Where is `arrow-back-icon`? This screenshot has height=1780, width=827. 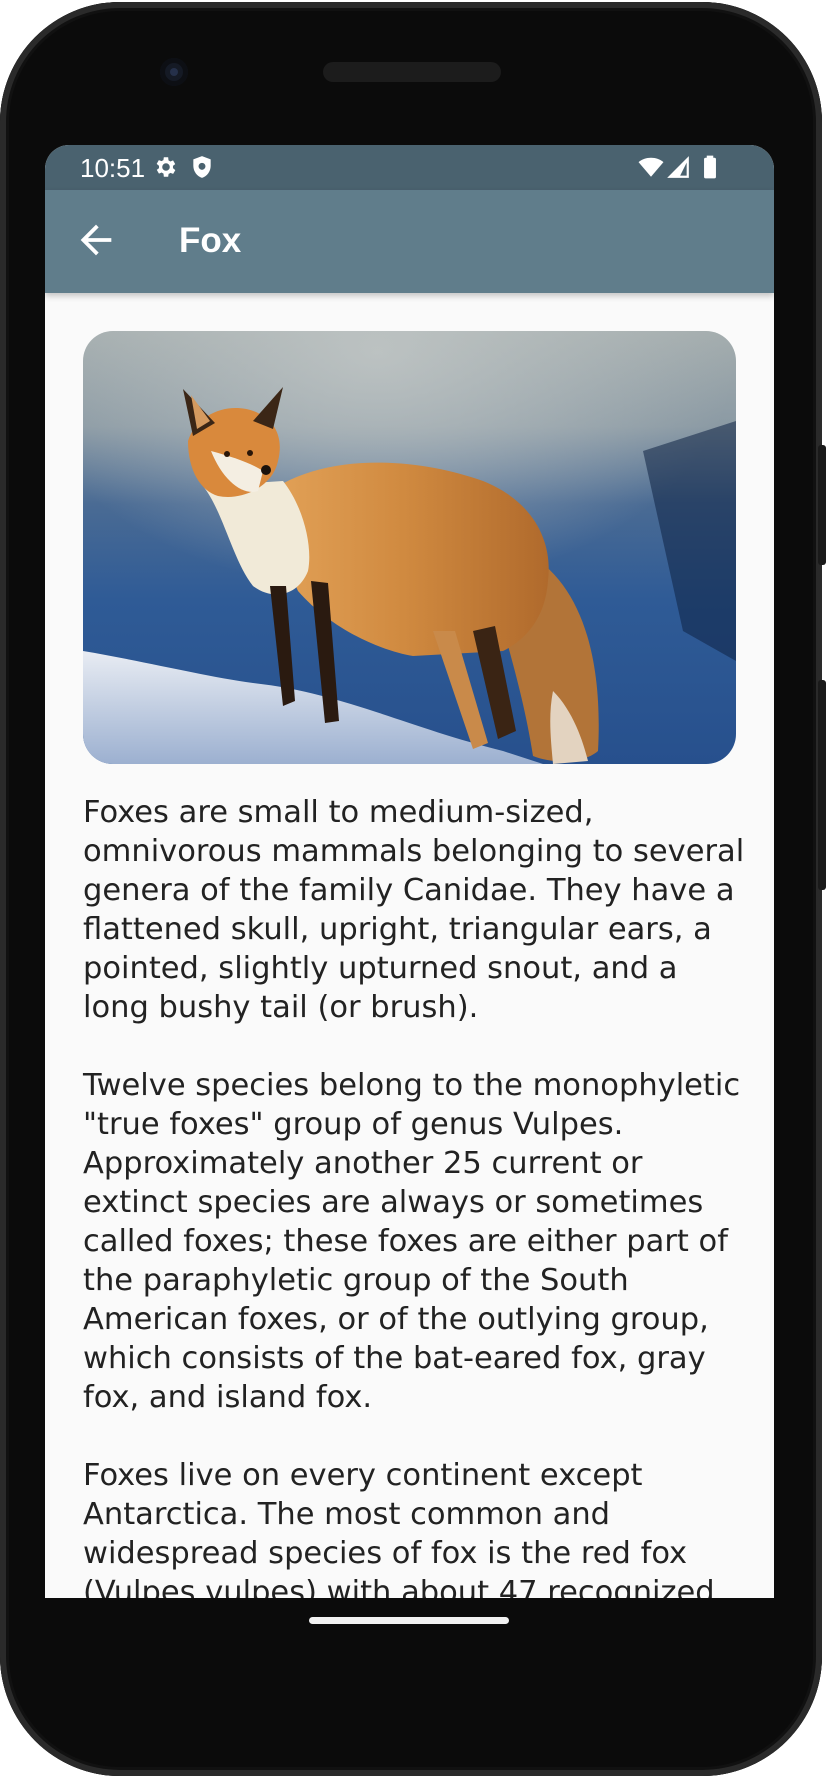 arrow-back-icon is located at coordinates (96, 240).